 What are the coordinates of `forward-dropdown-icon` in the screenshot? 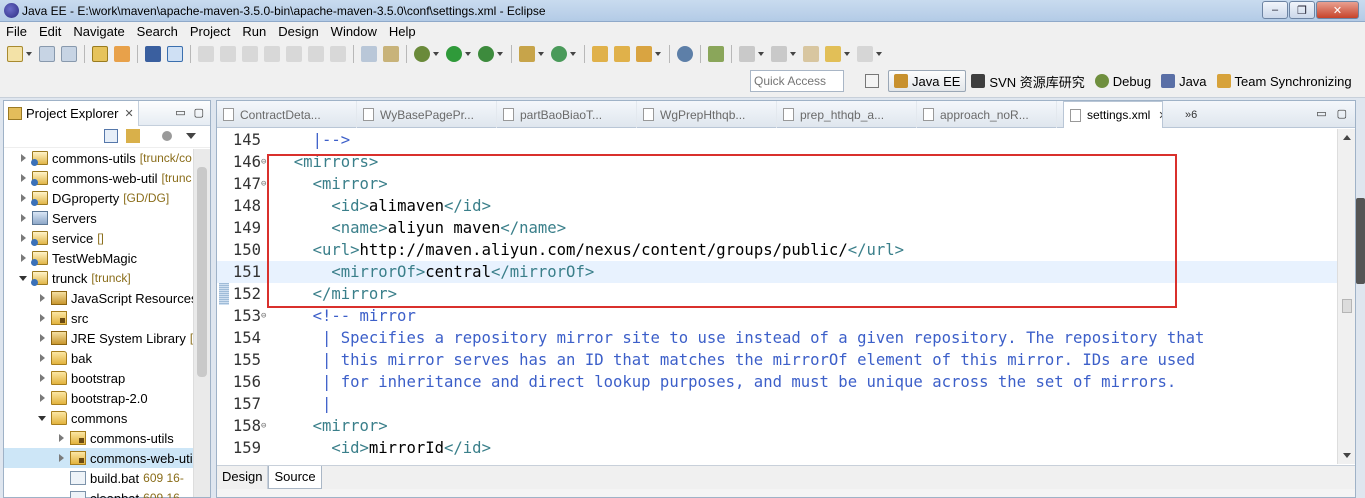 It's located at (879, 54).